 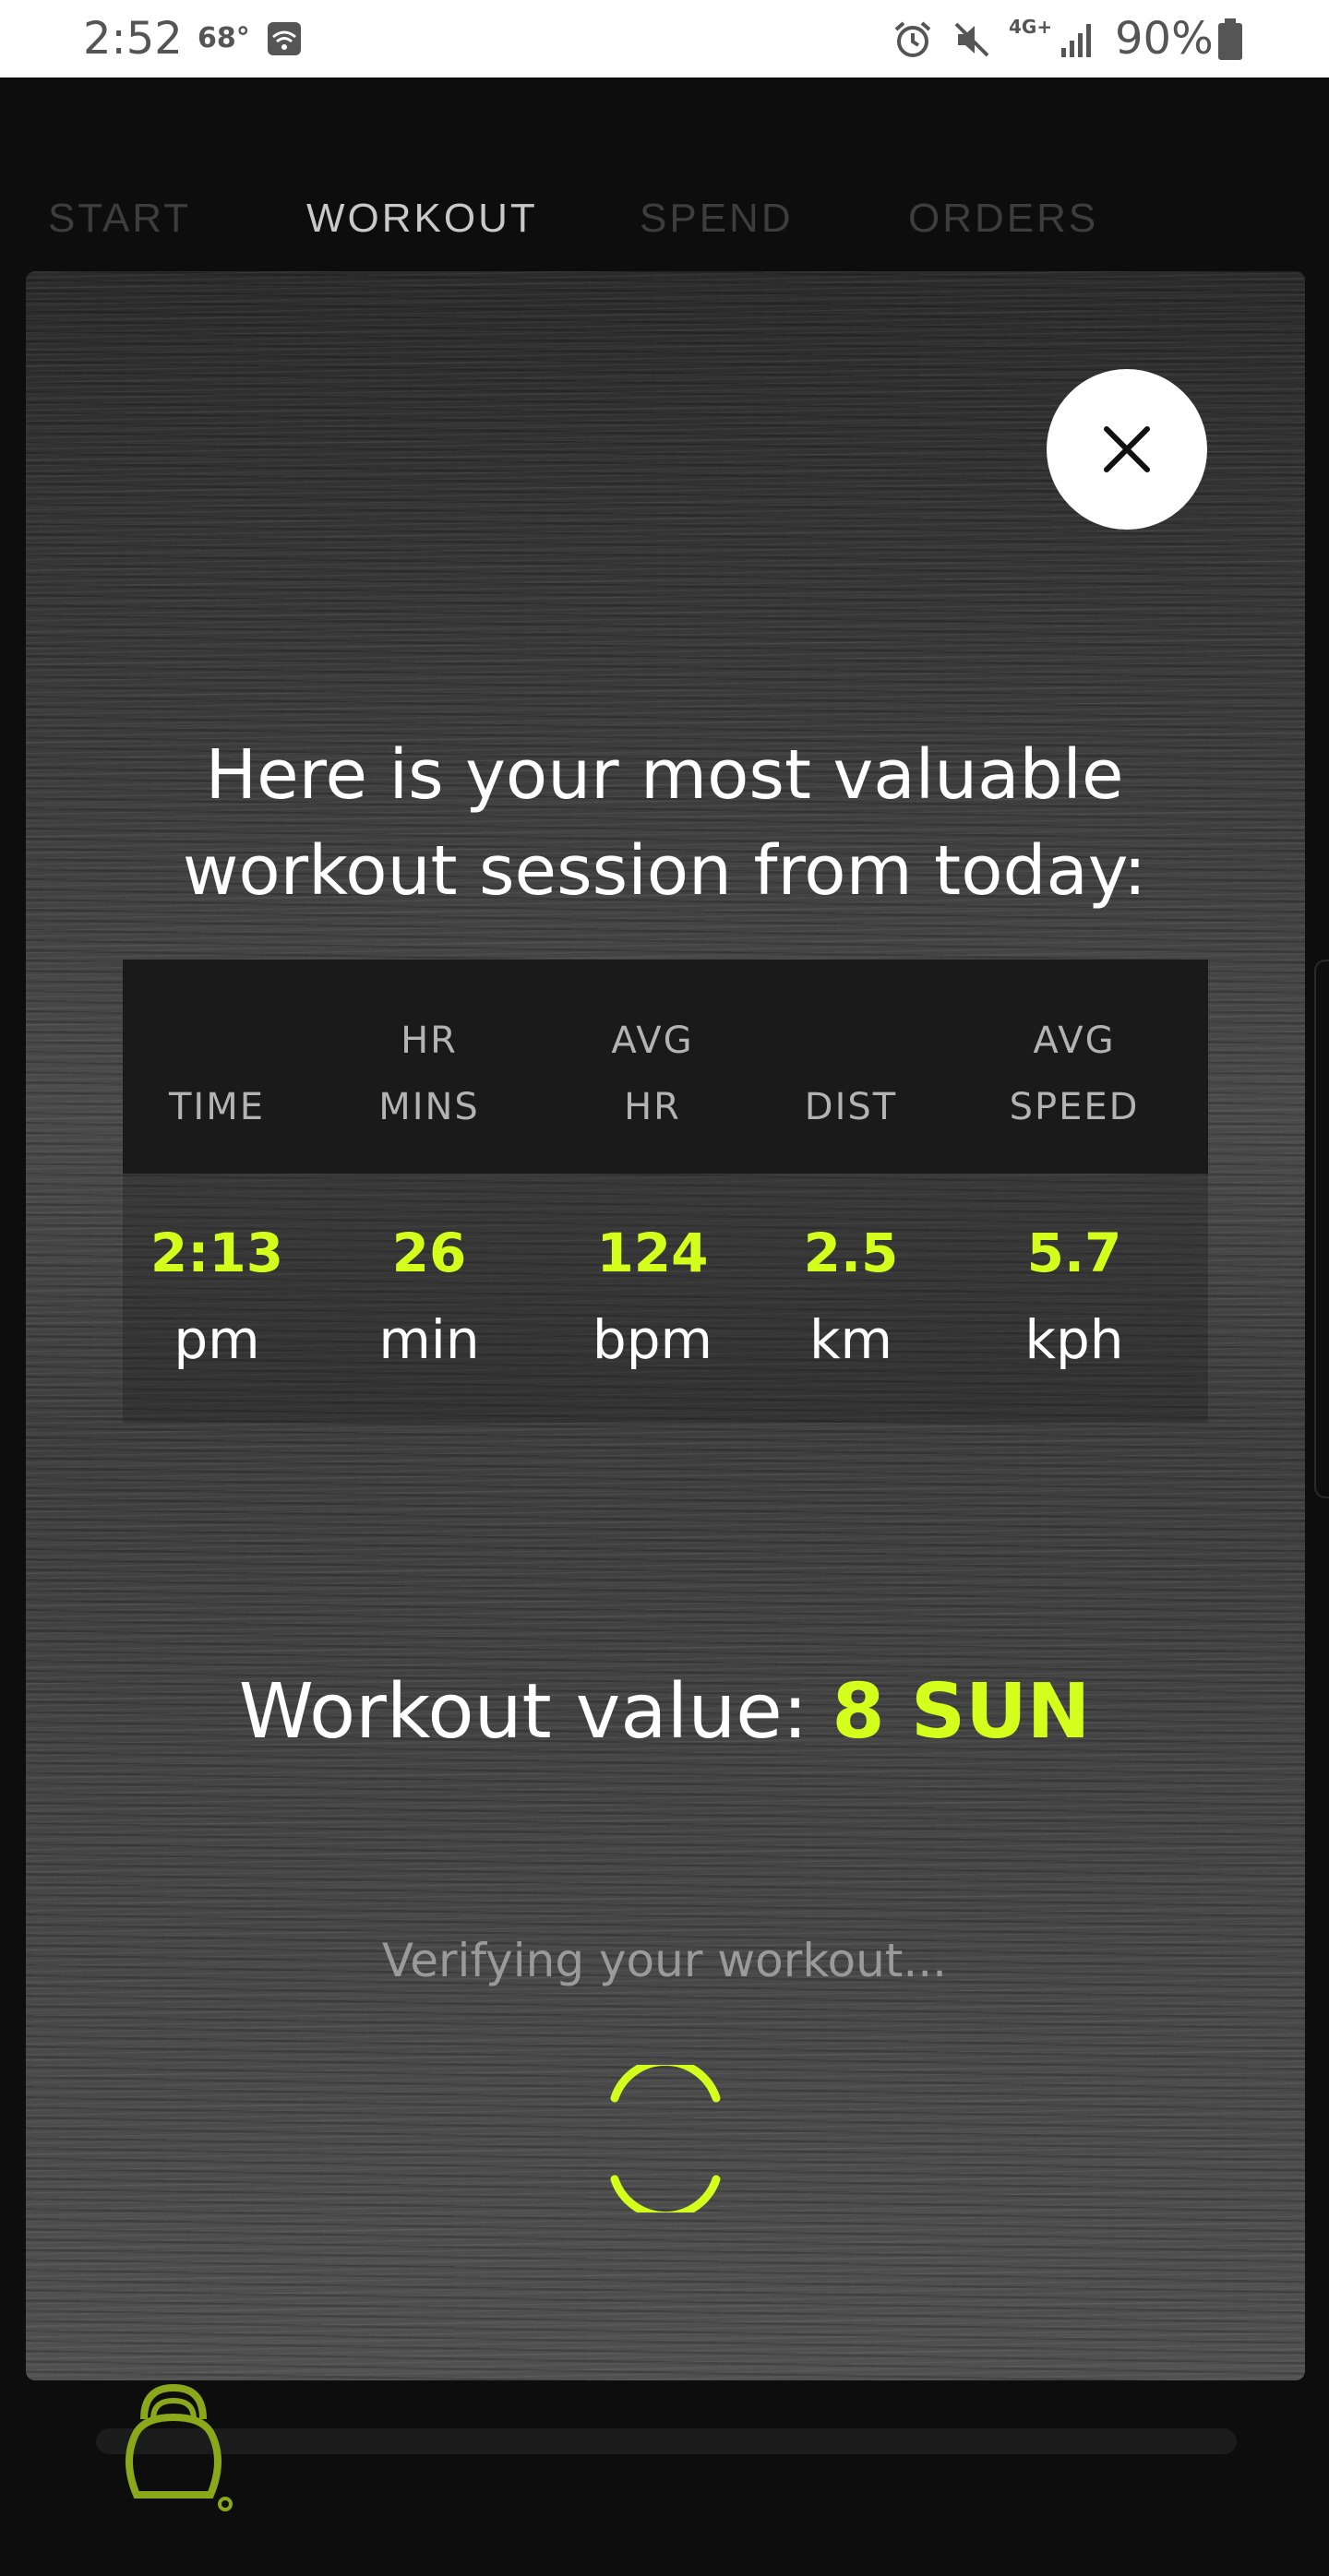 I want to click on column-header-dist: DIST, so click(x=851, y=1107).